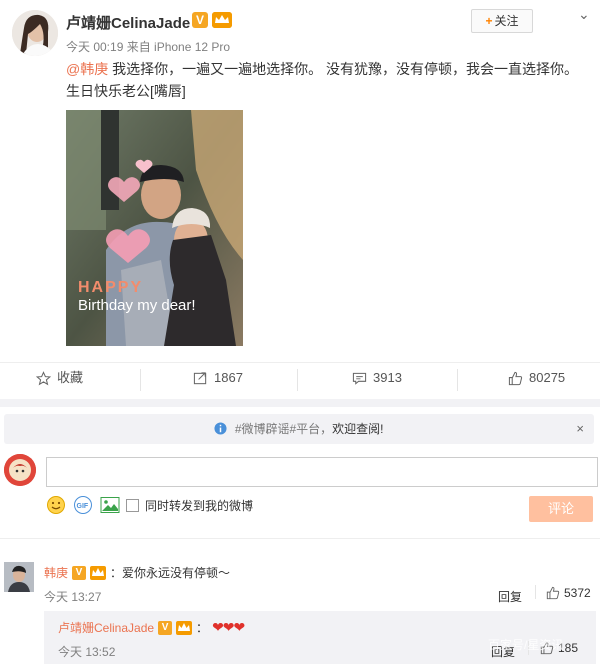  I want to click on action-bar: 收藏 1867 3913 80275, so click(300, 377).